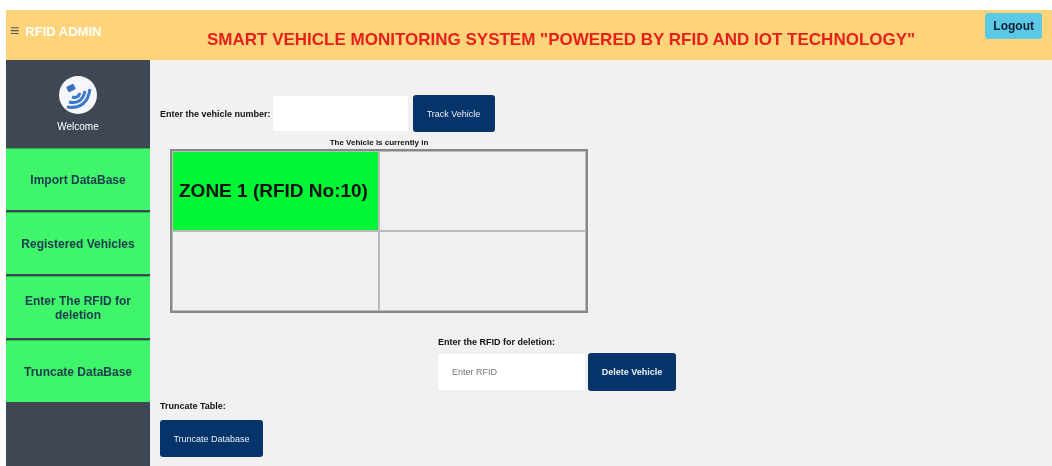 The image size is (1052, 466). Describe the element at coordinates (78, 179) in the screenshot. I see `sidebar-item: Import DataBase` at that location.